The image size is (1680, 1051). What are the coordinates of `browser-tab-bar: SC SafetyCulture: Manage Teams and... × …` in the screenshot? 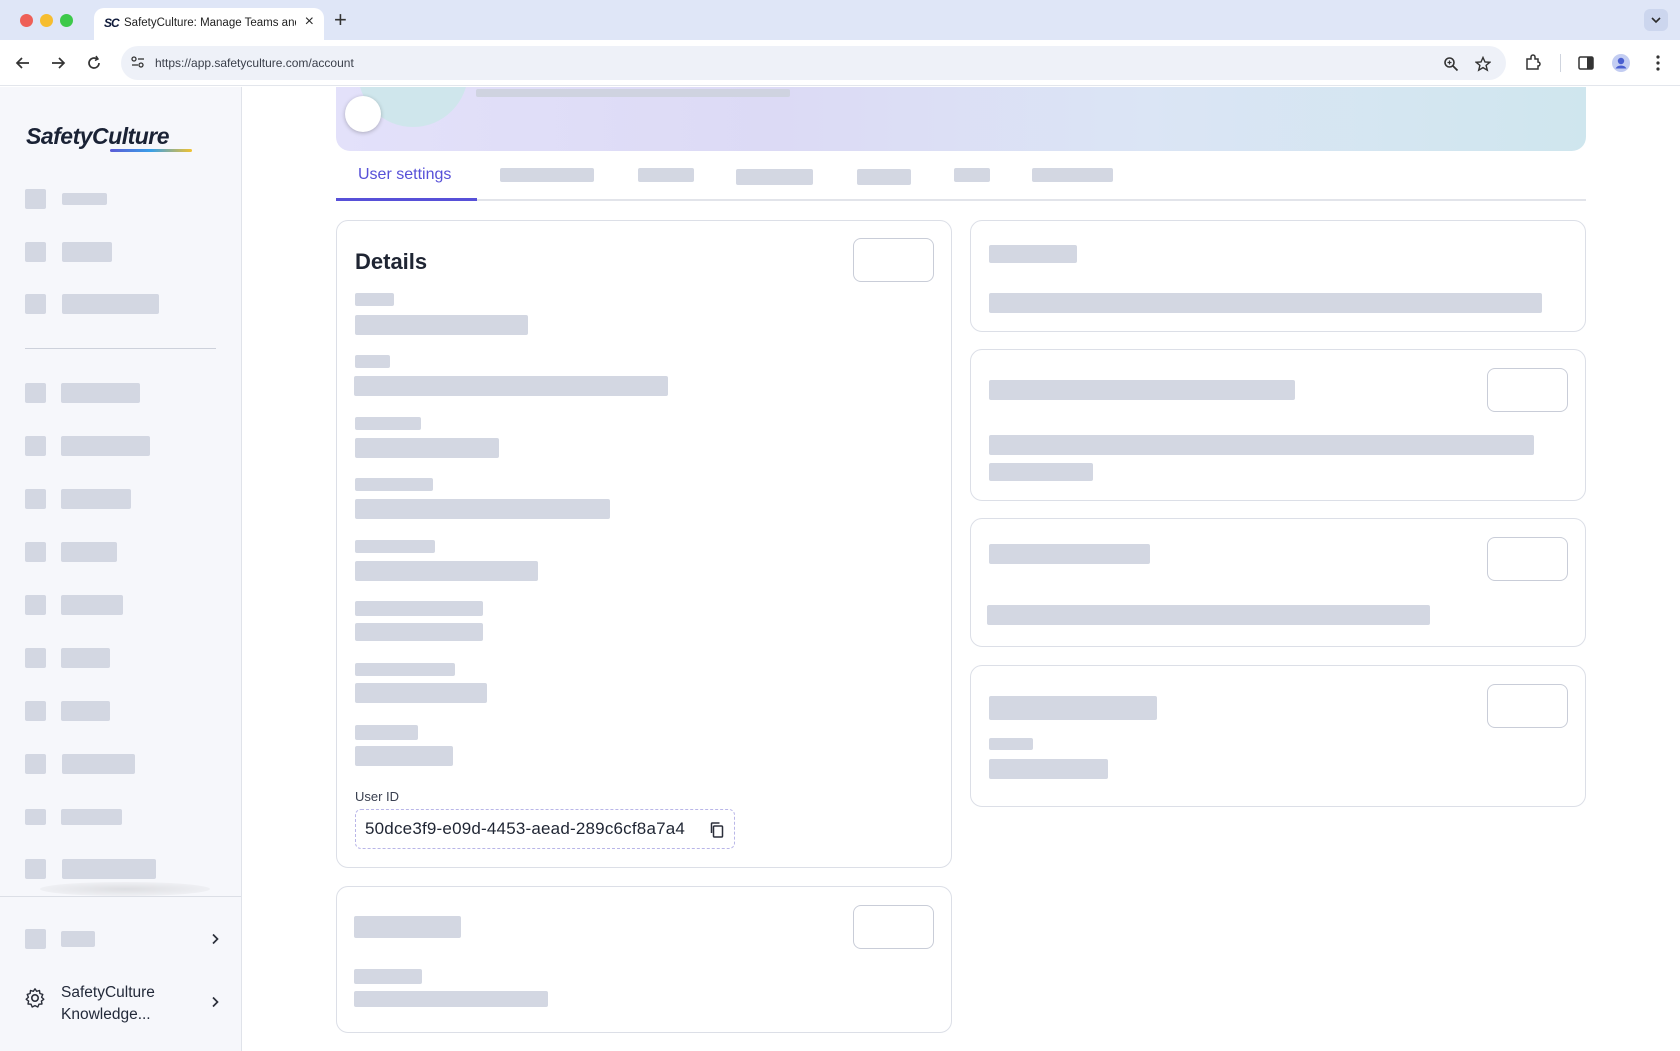 It's located at (840, 20).